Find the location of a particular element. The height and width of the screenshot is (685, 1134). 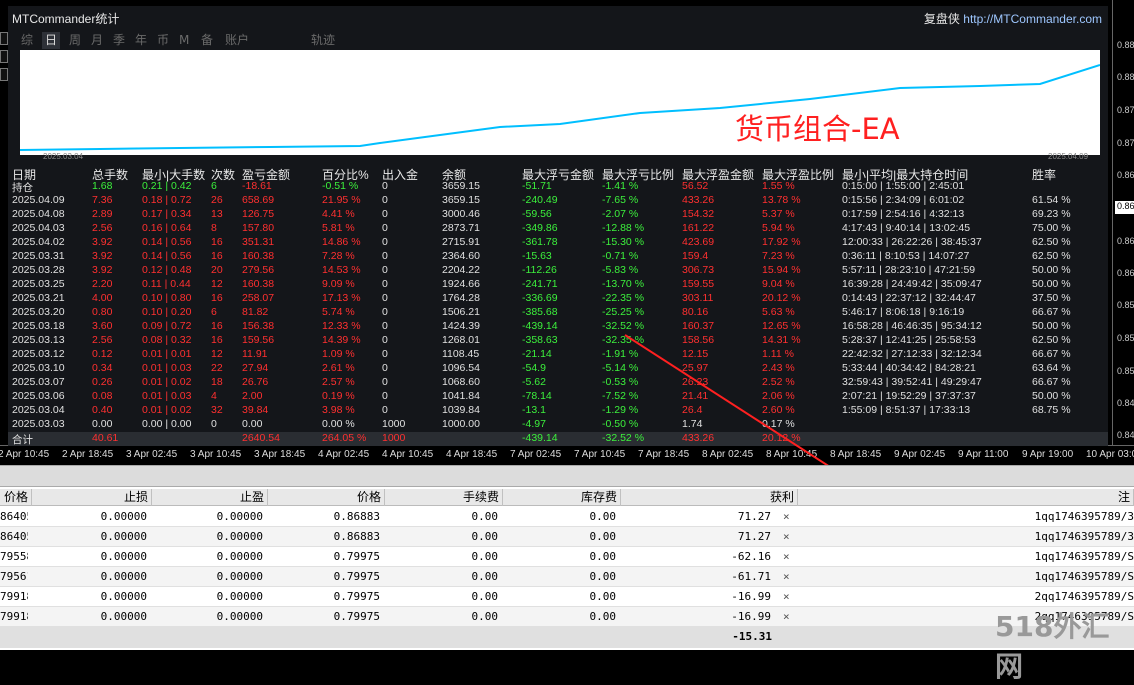

terminal-total-row: -15.31 is located at coordinates (567, 637).